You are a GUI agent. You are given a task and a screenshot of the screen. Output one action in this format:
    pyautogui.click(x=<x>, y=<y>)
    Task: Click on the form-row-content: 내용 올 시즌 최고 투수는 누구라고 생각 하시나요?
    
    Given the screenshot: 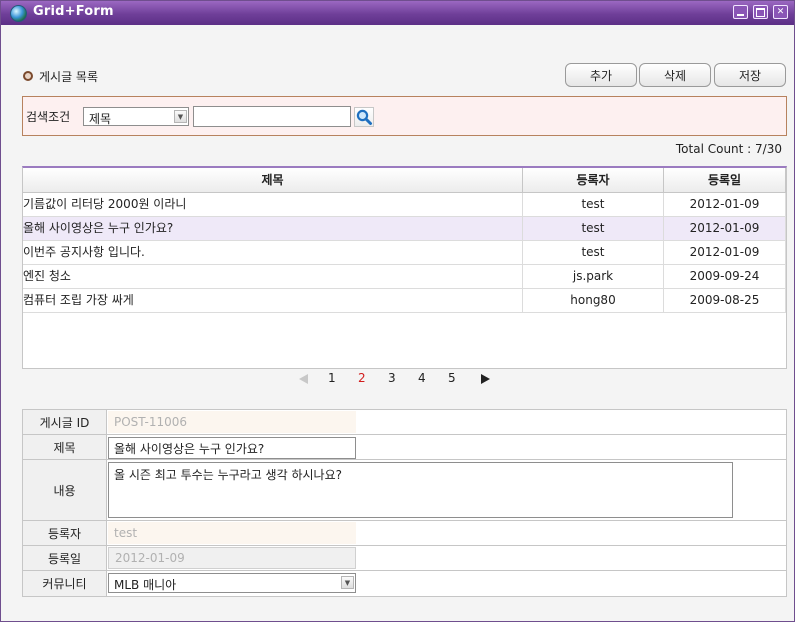 What is the action you would take?
    pyautogui.click(x=404, y=490)
    